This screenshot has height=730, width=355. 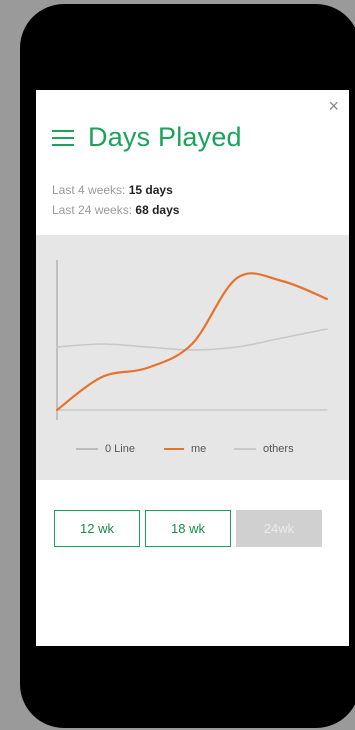 What do you see at coordinates (92, 210) in the screenshot?
I see `stat-last-24-label: Last 24 weeks:` at bounding box center [92, 210].